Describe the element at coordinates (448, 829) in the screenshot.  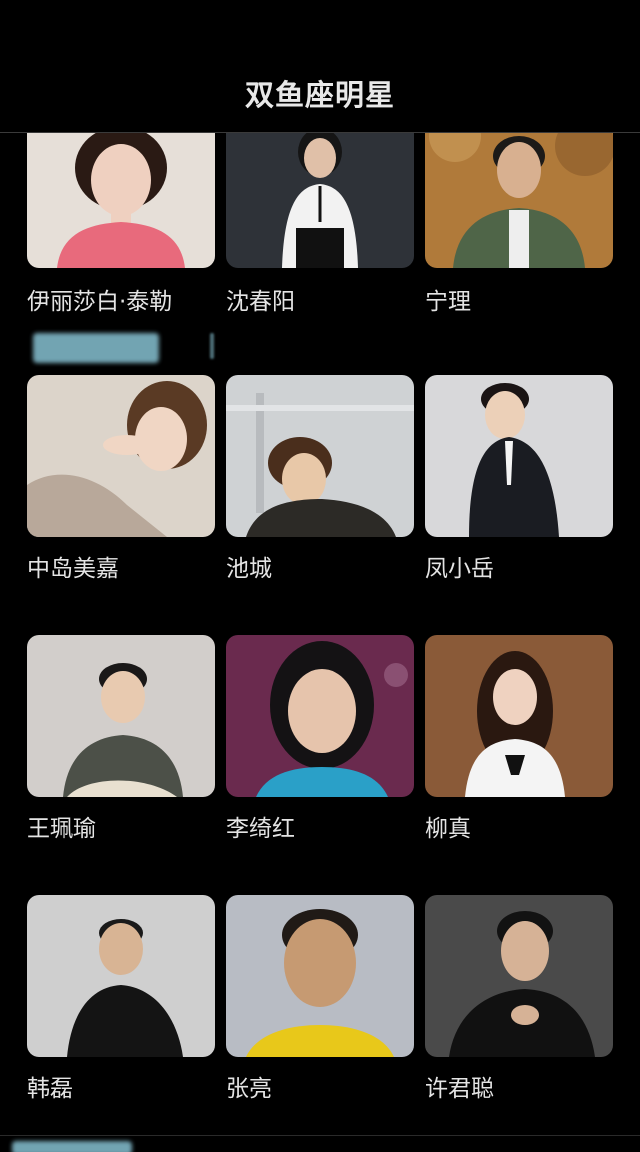
I see `star-name: 柳真` at that location.